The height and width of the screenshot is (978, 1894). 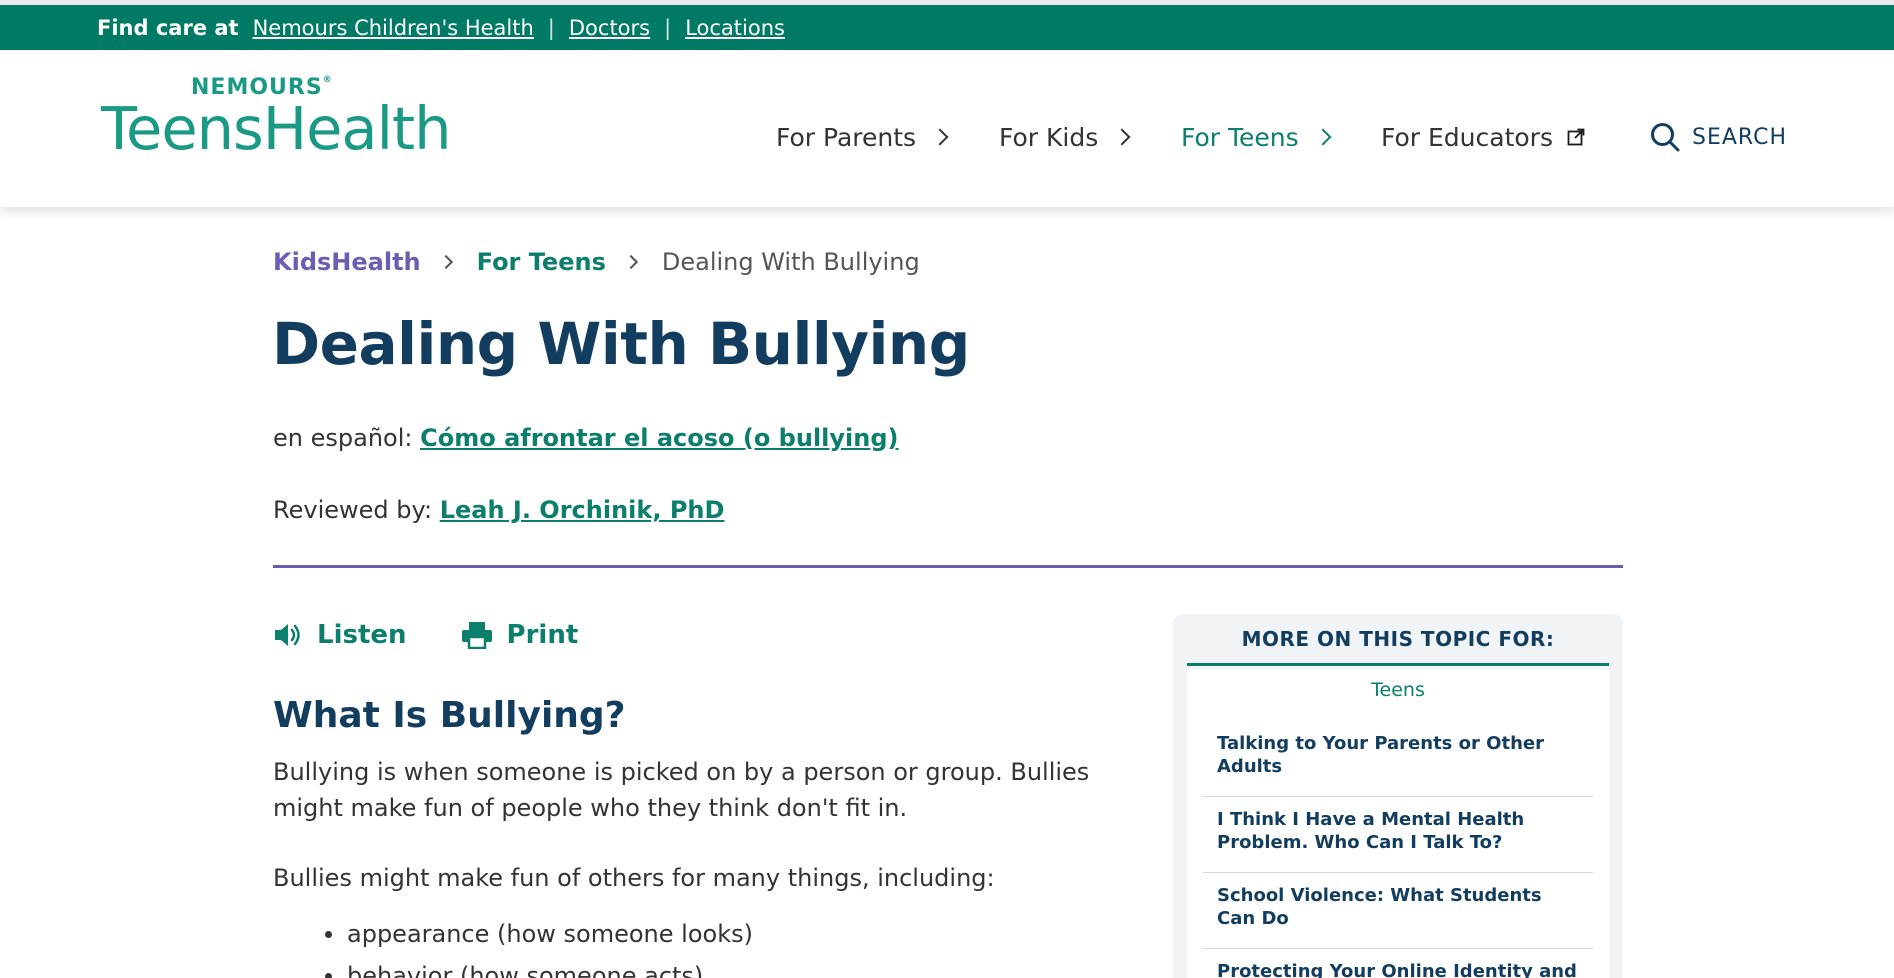 What do you see at coordinates (1240, 137) in the screenshot?
I see `nav-label: For Teens` at bounding box center [1240, 137].